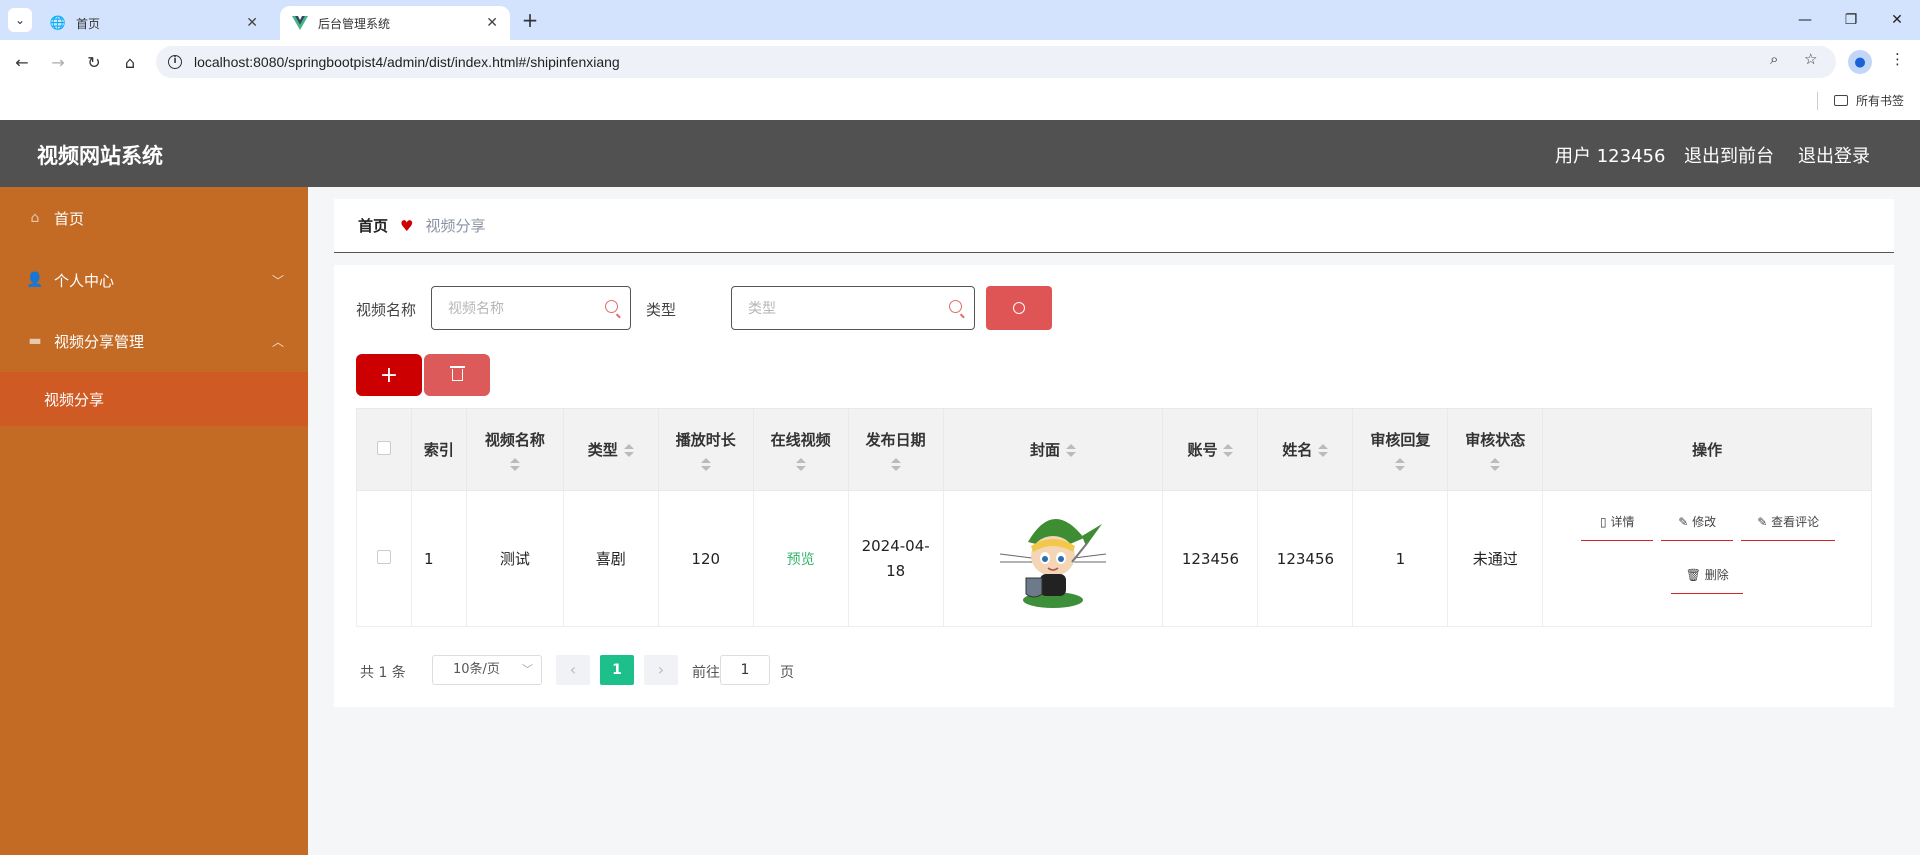  What do you see at coordinates (705, 439) in the screenshot?
I see `th-duration-label: 播放时长` at bounding box center [705, 439].